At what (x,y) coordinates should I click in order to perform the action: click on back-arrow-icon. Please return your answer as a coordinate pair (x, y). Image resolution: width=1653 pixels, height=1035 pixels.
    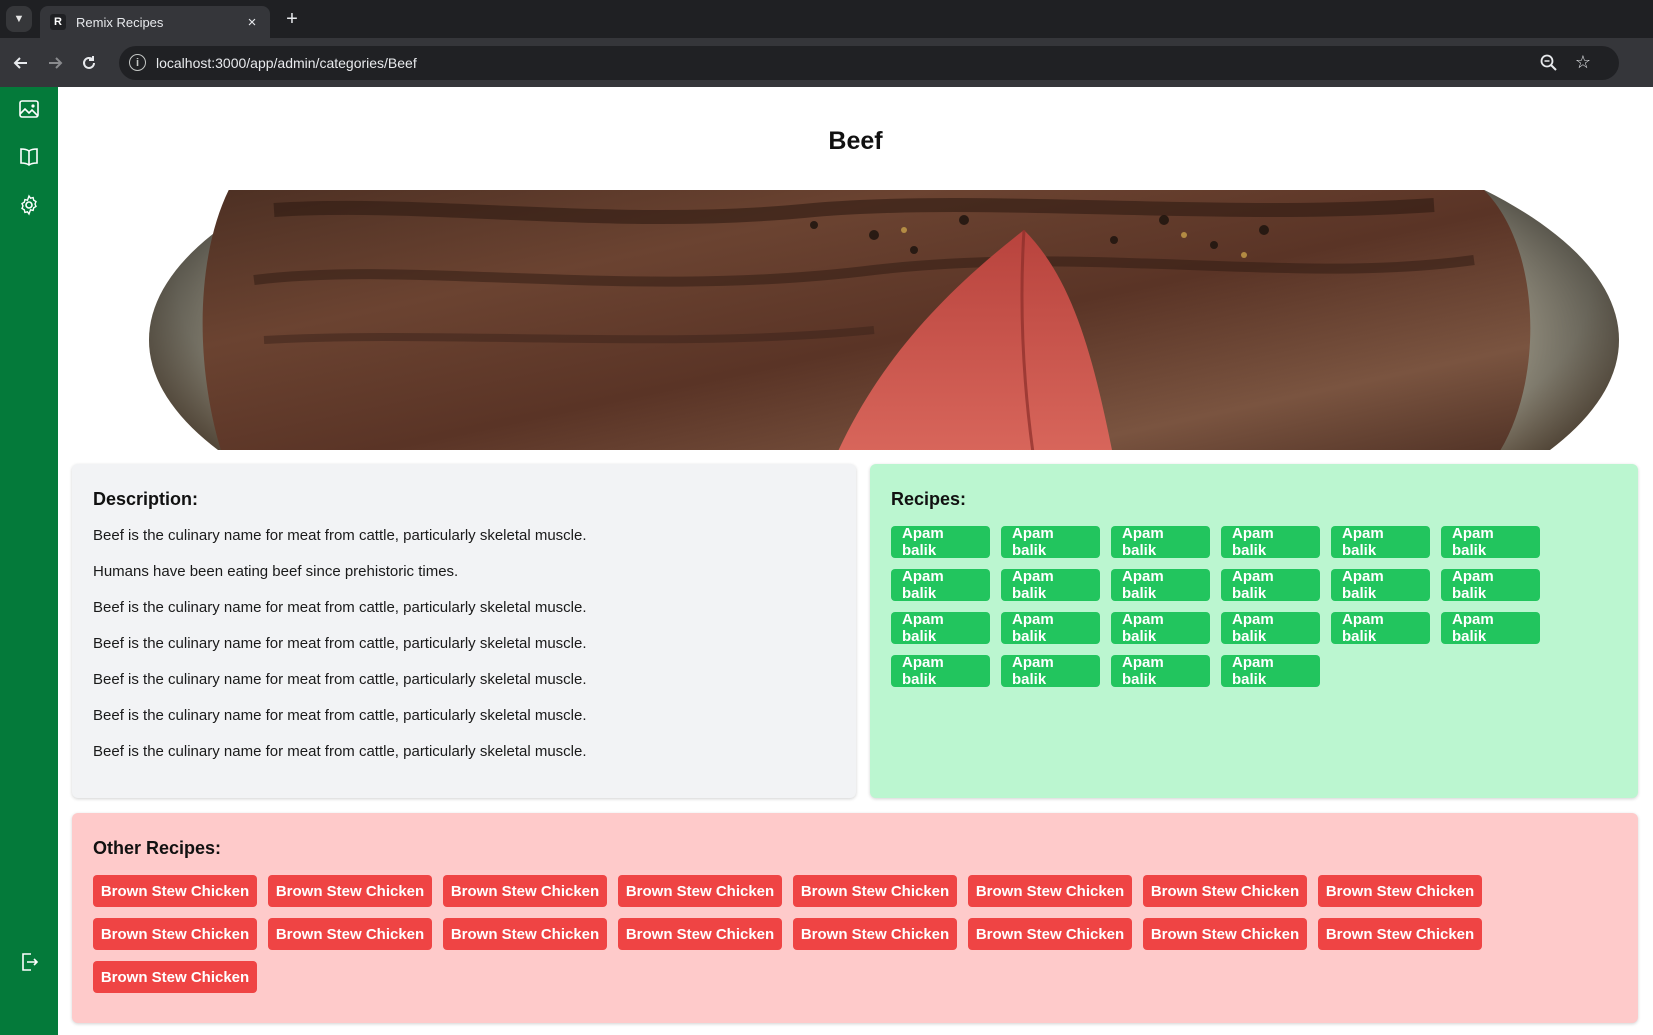
    Looking at the image, I should click on (21, 63).